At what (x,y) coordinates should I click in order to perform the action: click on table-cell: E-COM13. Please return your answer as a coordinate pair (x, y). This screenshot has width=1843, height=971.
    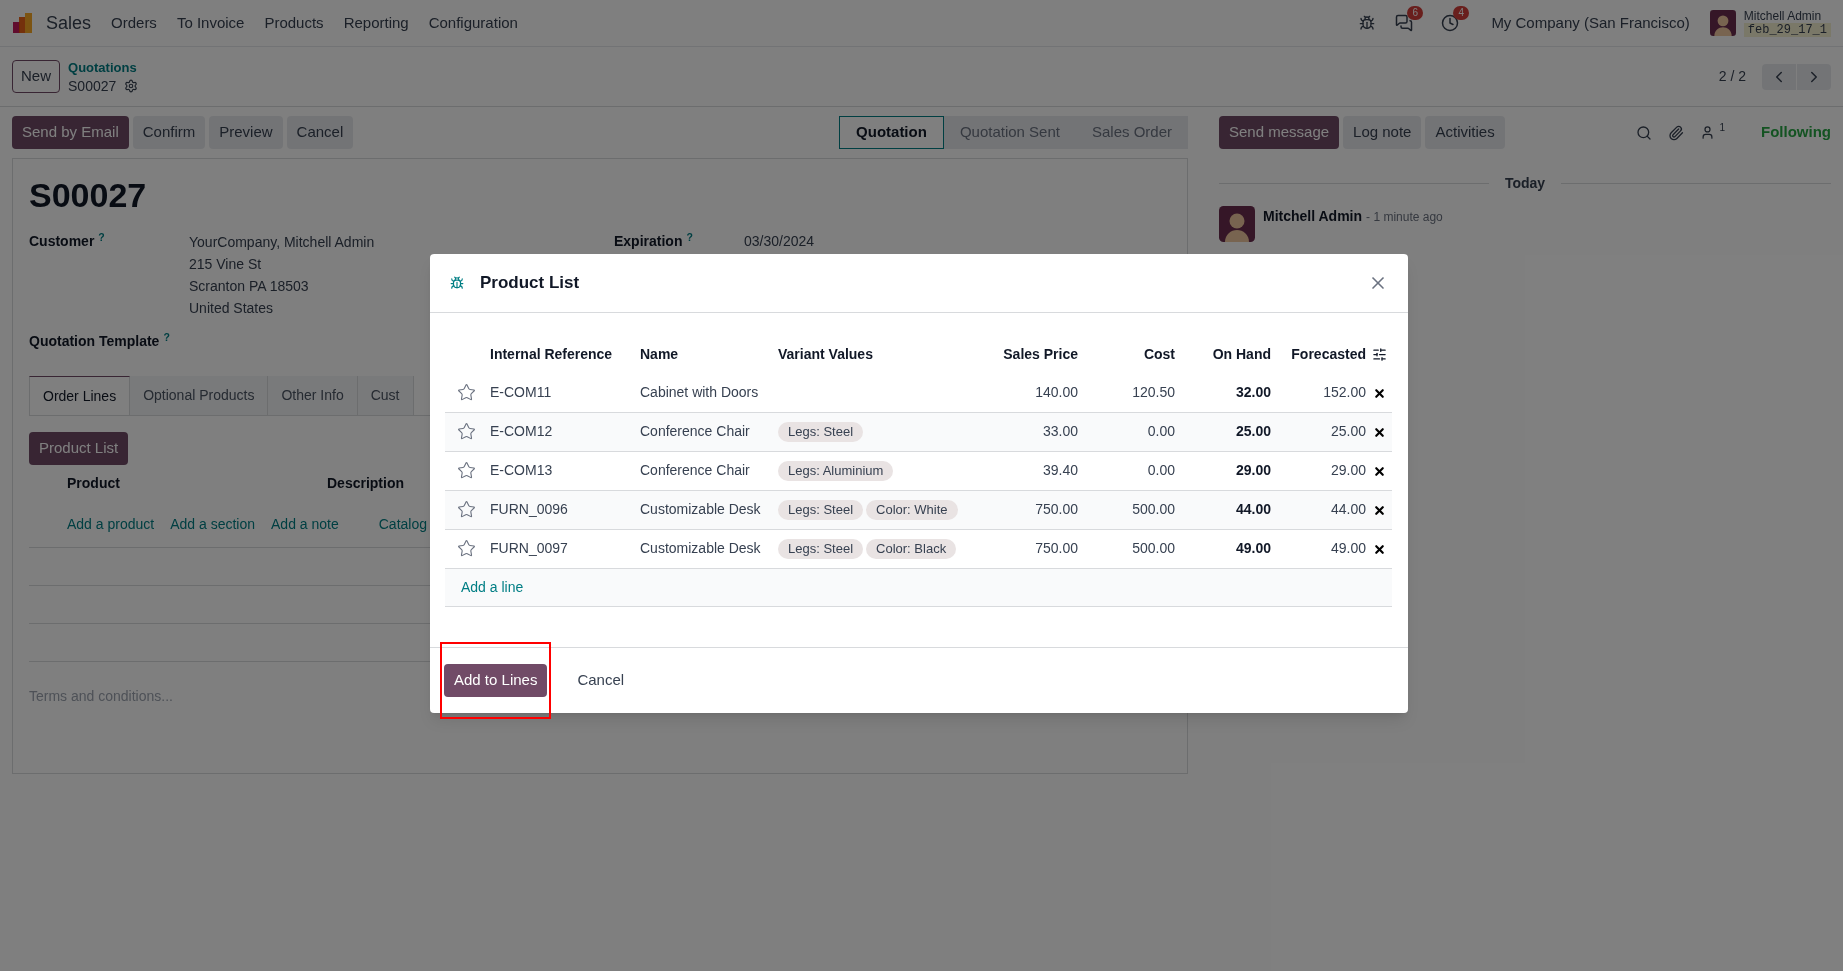
    Looking at the image, I should click on (565, 470).